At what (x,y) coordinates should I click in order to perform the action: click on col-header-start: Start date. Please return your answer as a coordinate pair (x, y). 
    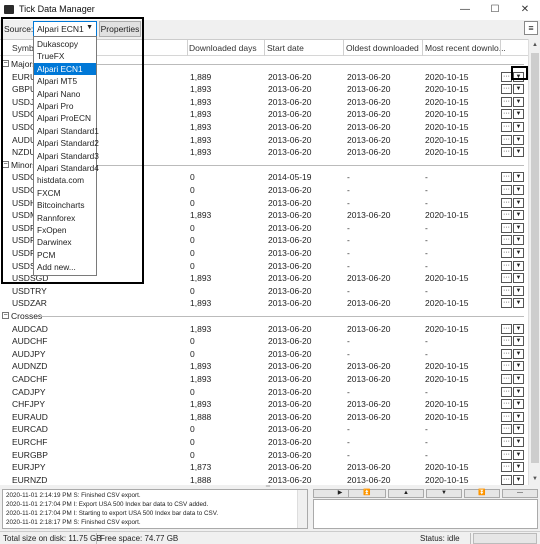
    Looking at the image, I should click on (285, 48).